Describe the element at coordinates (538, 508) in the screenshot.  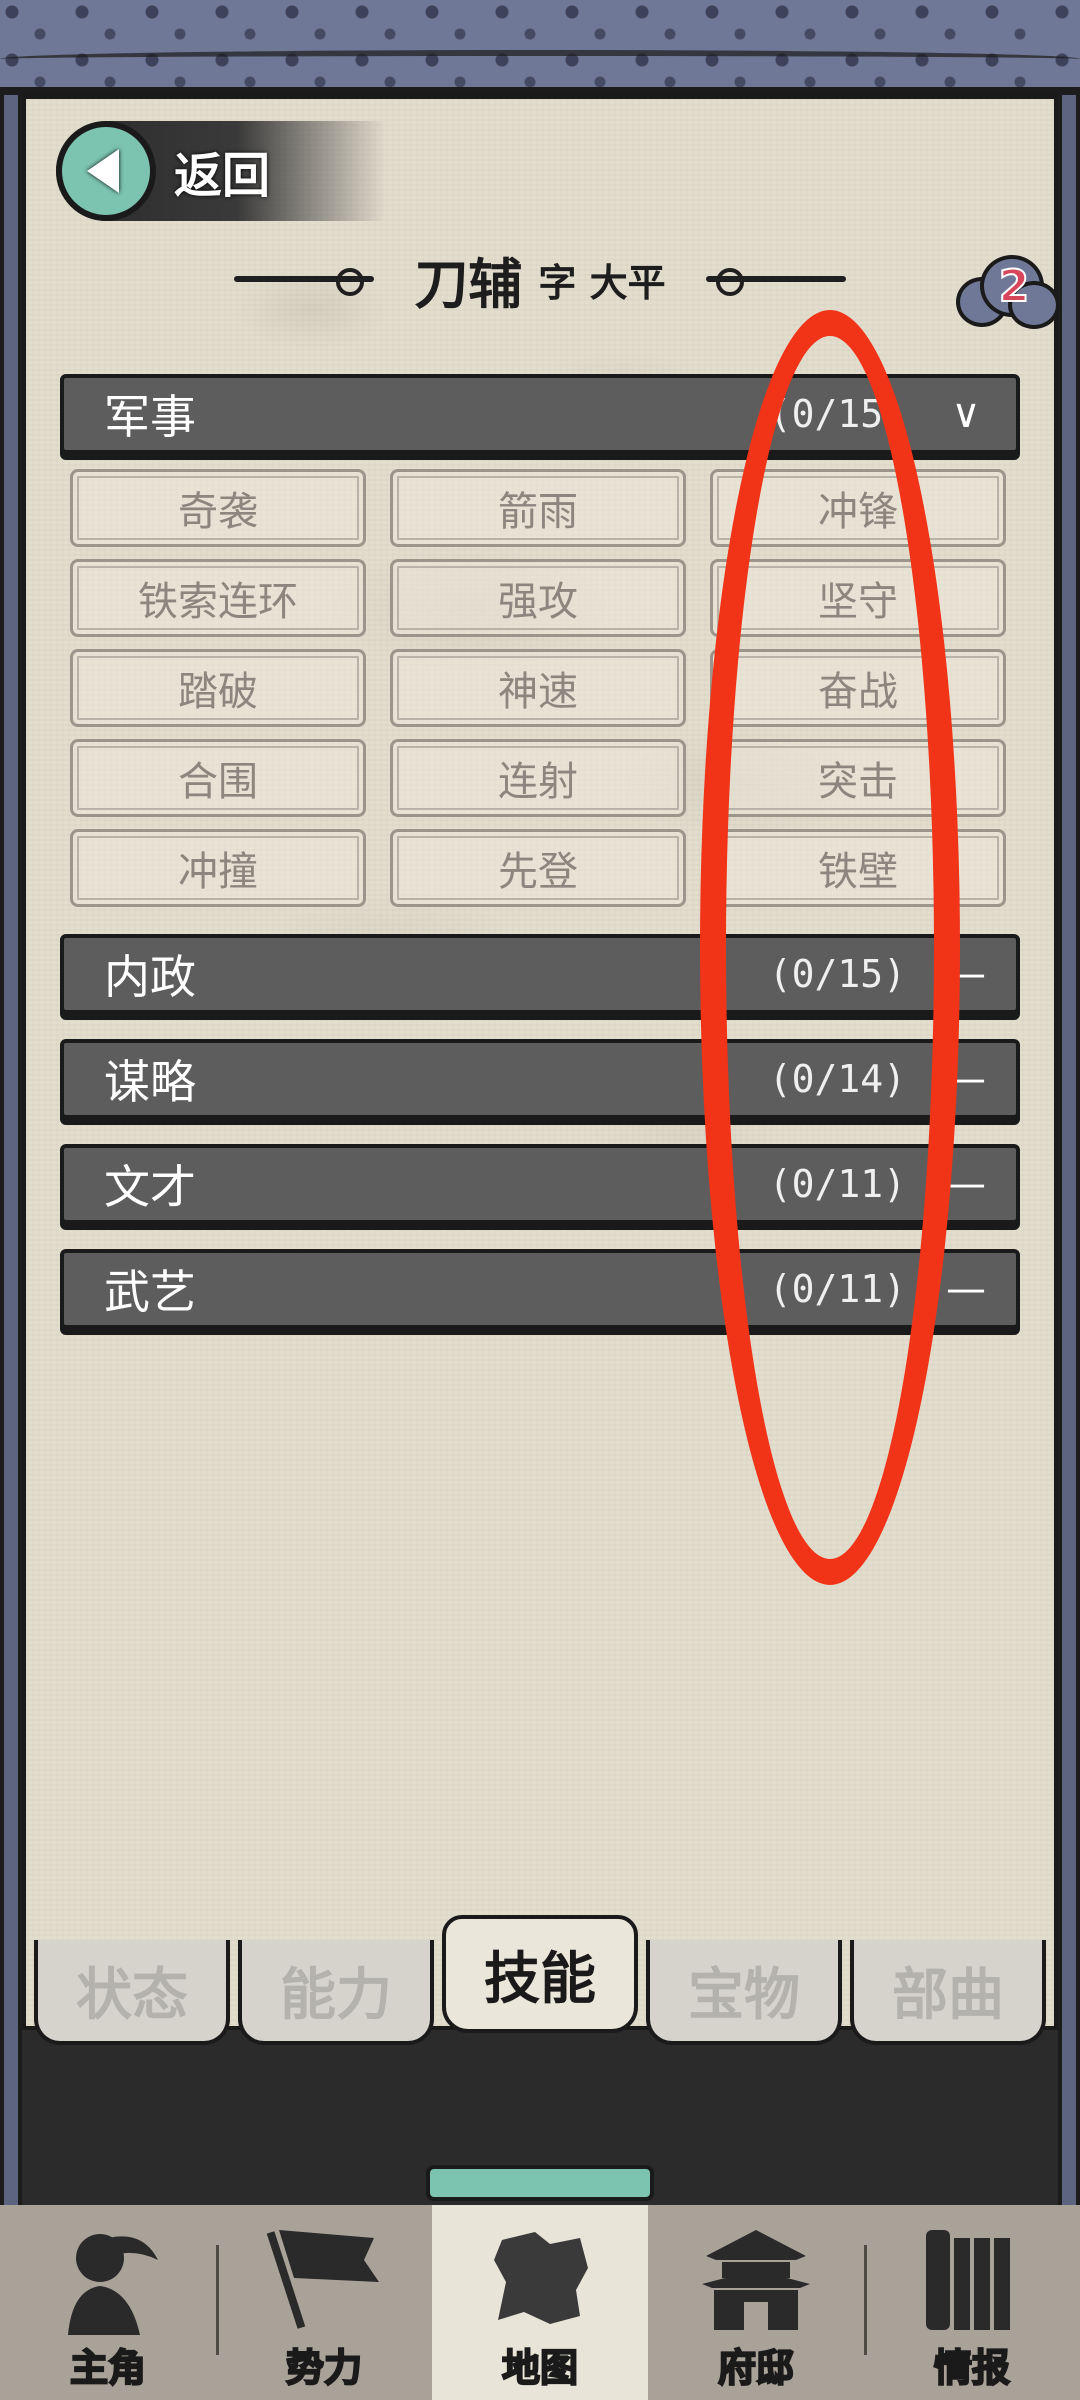
I see `skill-slot: 箭雨` at that location.